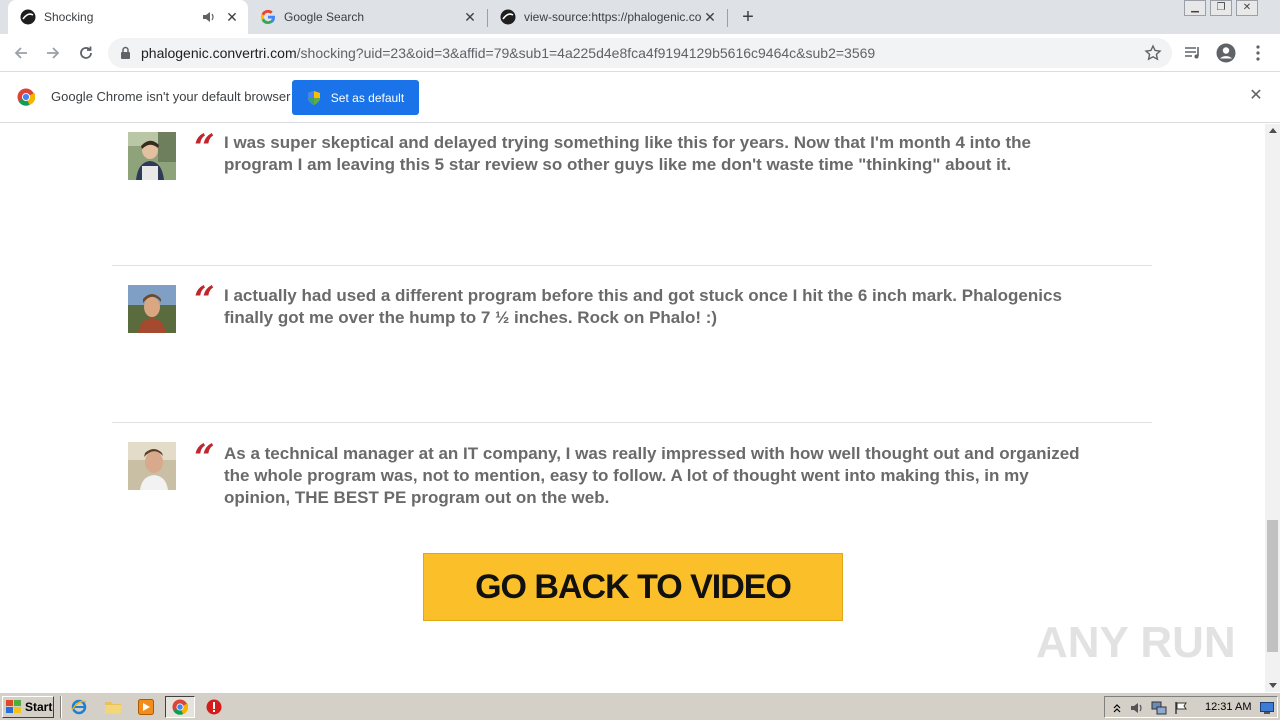  Describe the element at coordinates (324, 17) in the screenshot. I see `tab-title: Google Search` at that location.